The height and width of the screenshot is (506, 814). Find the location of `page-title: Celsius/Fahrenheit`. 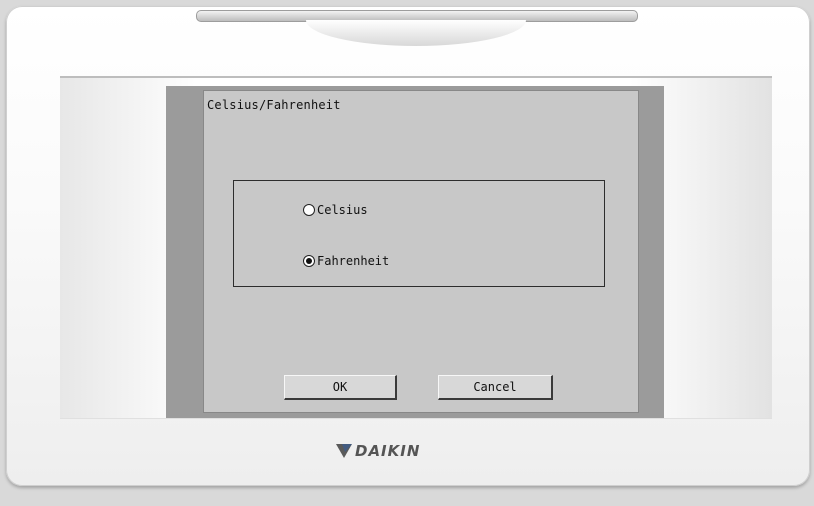

page-title: Celsius/Fahrenheit is located at coordinates (274, 105).